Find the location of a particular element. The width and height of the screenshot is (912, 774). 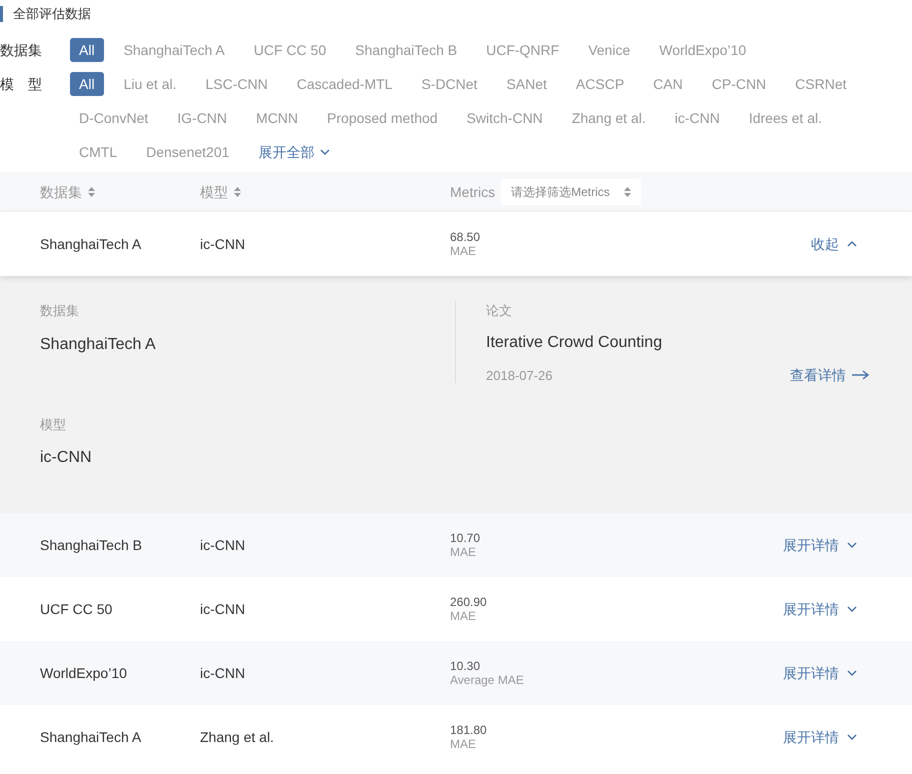

filter-label: 数据集 is located at coordinates (21, 50).